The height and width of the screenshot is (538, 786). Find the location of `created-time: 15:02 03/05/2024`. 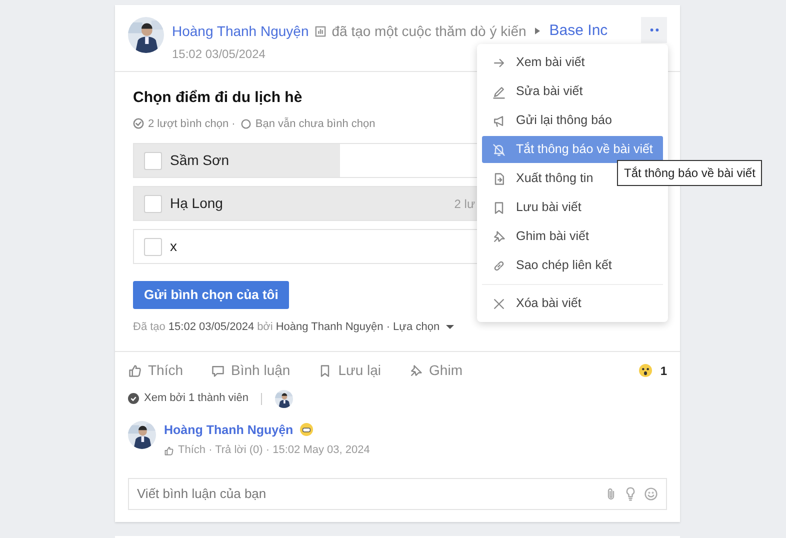

created-time: 15:02 03/05/2024 is located at coordinates (211, 327).